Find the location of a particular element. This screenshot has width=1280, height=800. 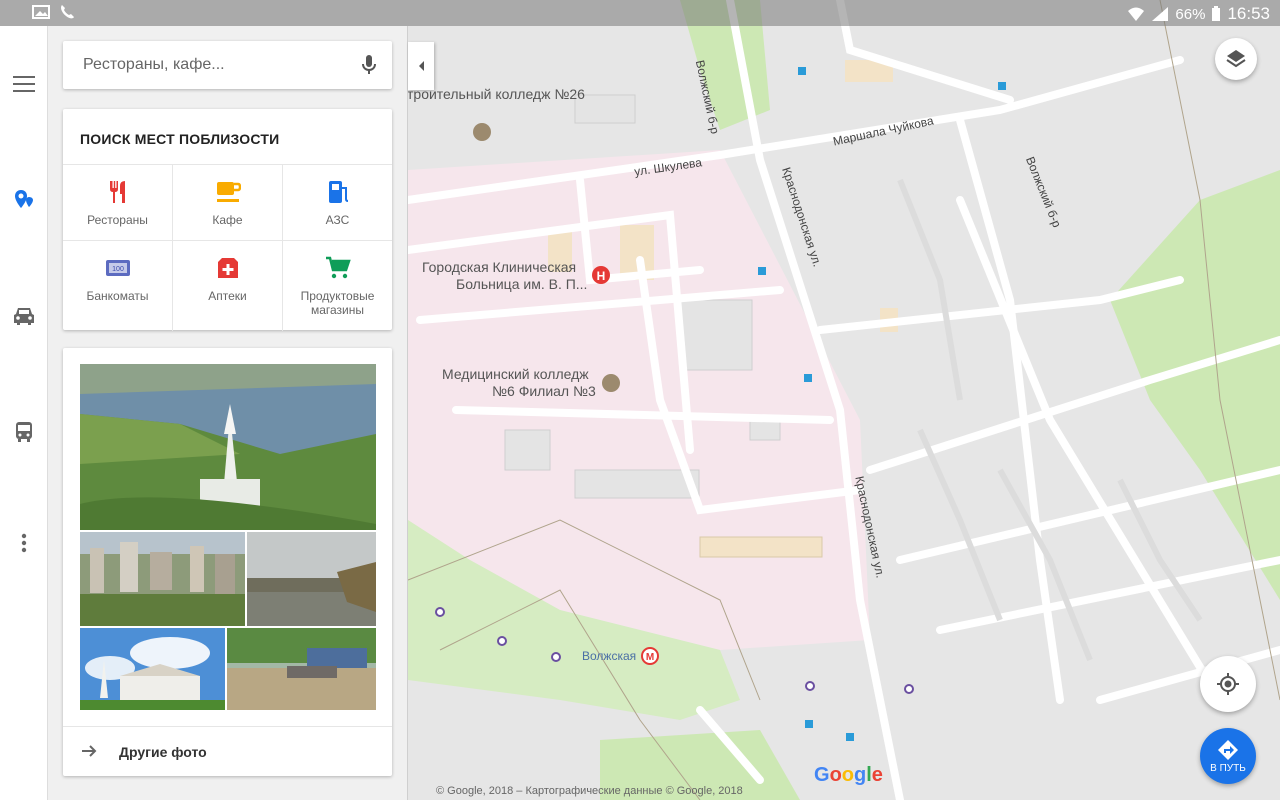

collapse-panel-button is located at coordinates (421, 66).